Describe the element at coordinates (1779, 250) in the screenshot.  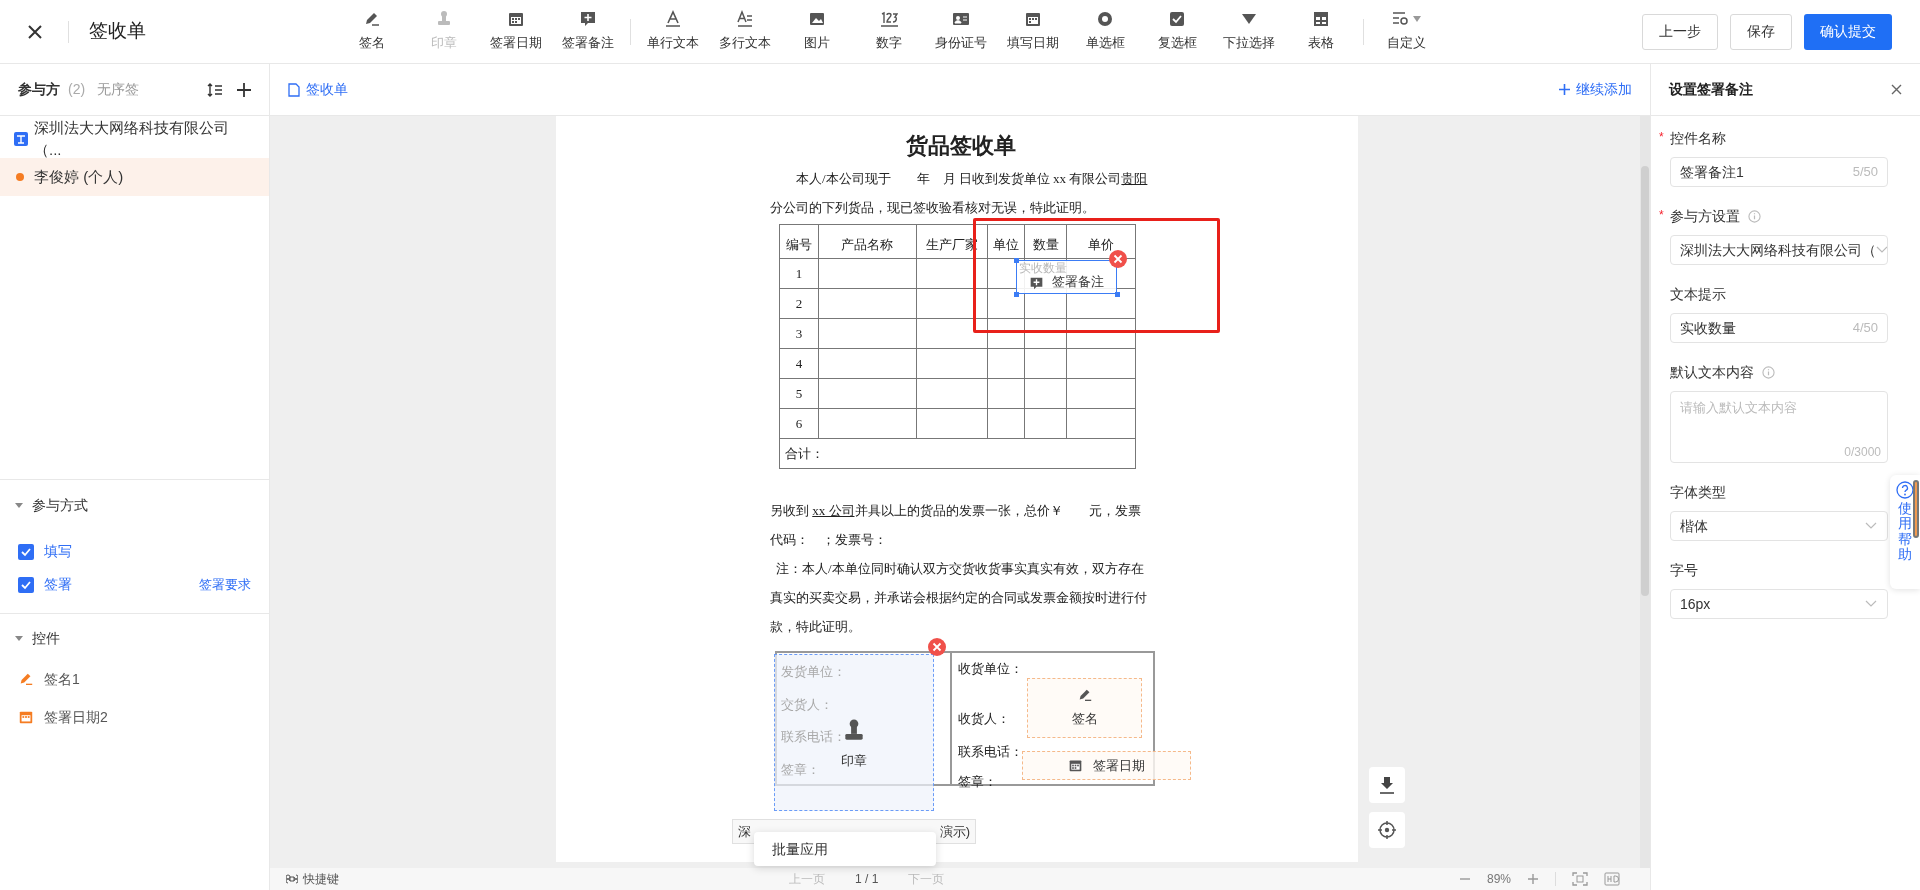
I see `select-field: 深圳法大大网络科技有限公司（` at that location.